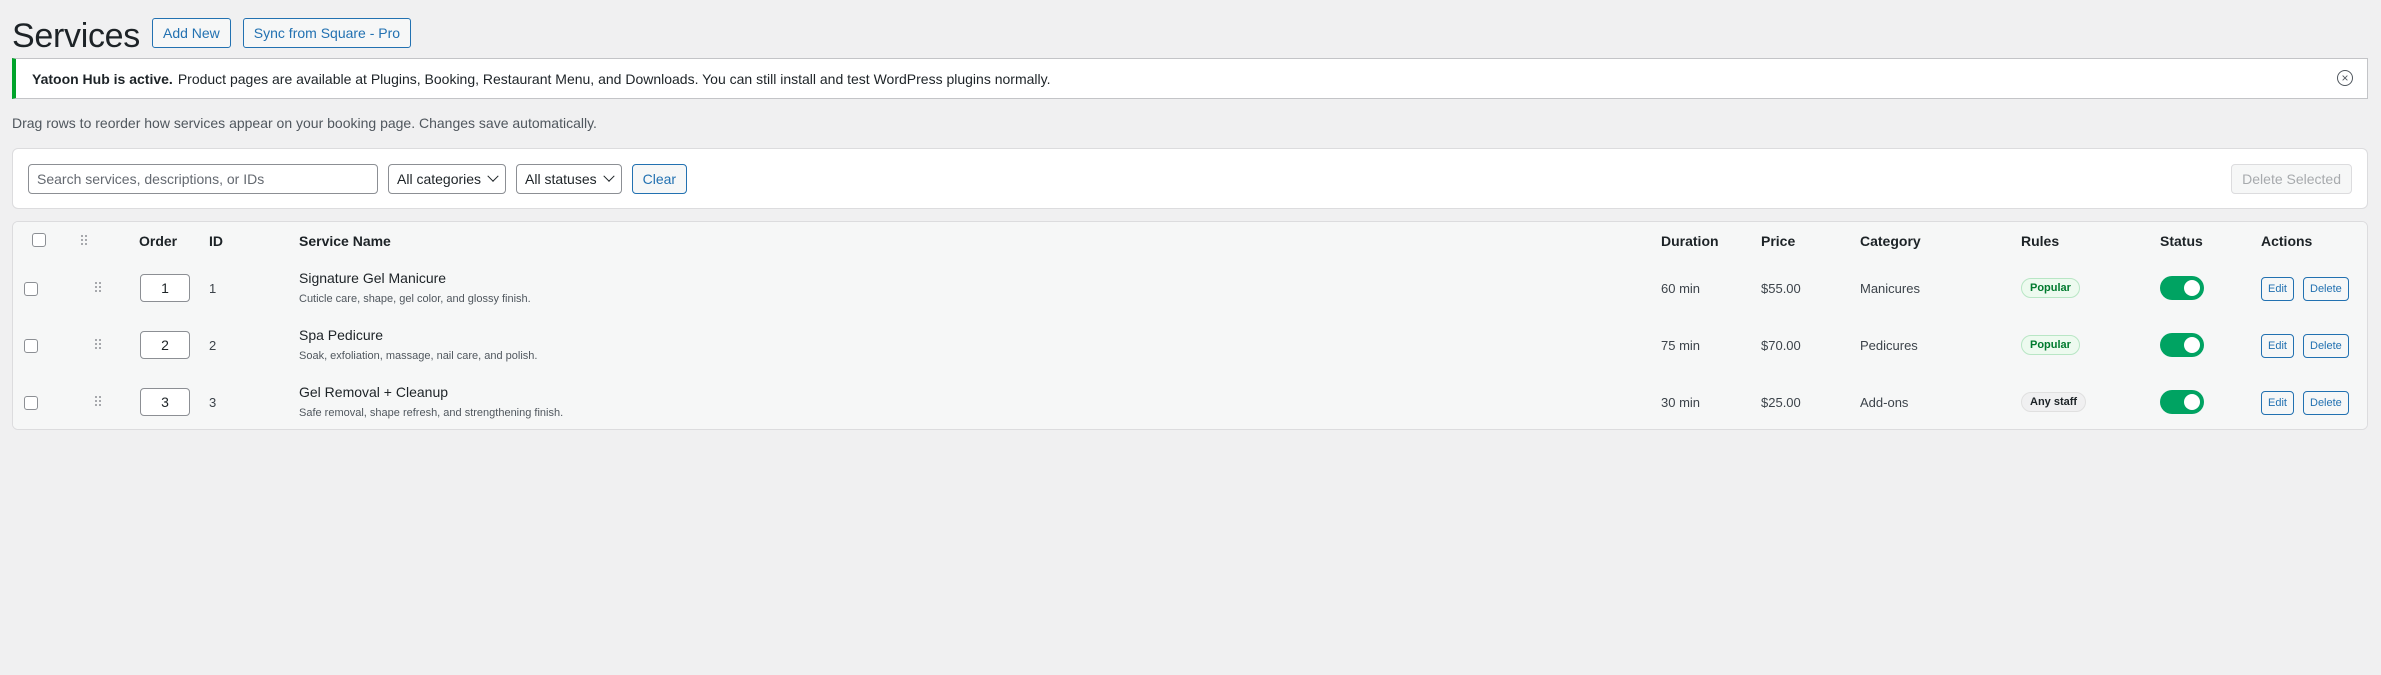  I want to click on notice-title: Yatoon Hub is active., so click(102, 78).